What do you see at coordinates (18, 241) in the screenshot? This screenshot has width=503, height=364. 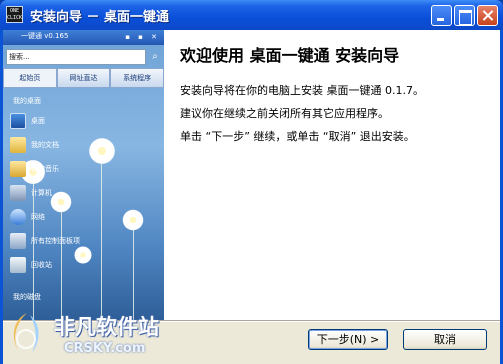 I see `control-panel-icon` at bounding box center [18, 241].